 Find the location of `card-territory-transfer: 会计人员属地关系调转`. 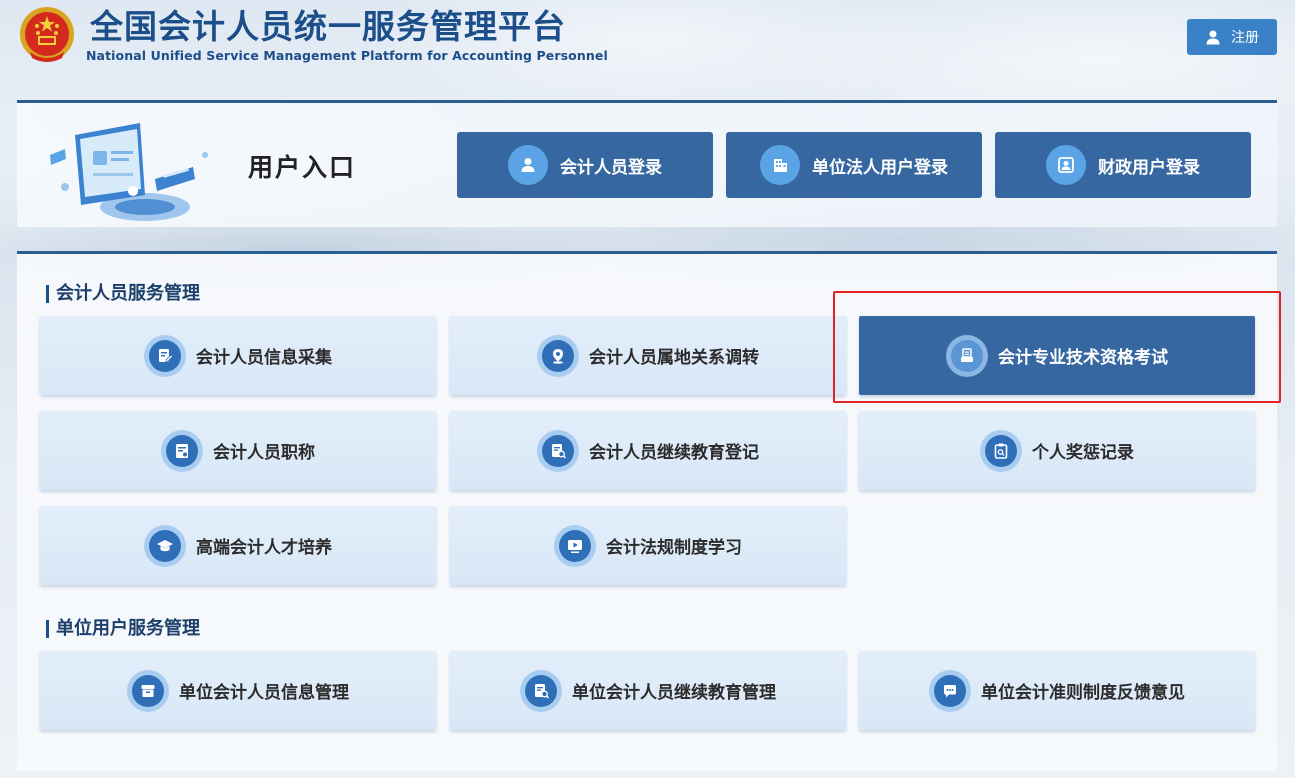

card-territory-transfer: 会计人员属地关系调转 is located at coordinates (648, 355).